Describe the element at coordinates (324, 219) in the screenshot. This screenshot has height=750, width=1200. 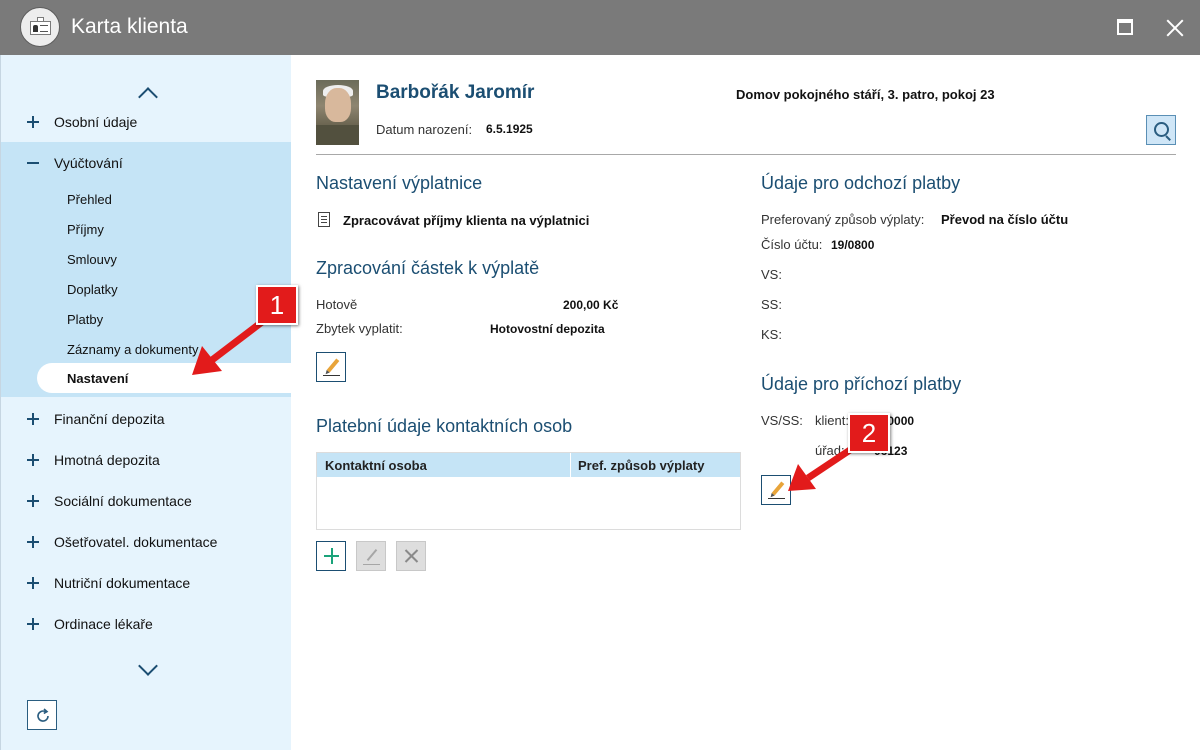
I see `document-icon` at that location.